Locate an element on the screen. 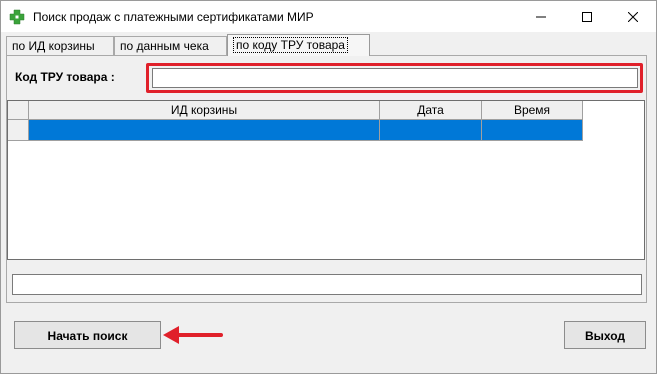 The width and height of the screenshot is (657, 374). maximize-icon is located at coordinates (587, 16).